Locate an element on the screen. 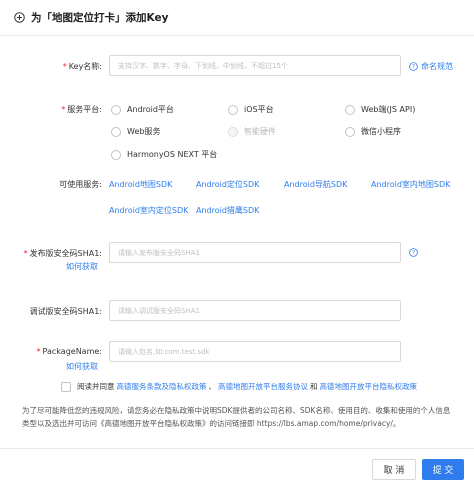 This screenshot has width=474, height=486. radio-smart-hardware: 智能硬件 is located at coordinates (252, 131).